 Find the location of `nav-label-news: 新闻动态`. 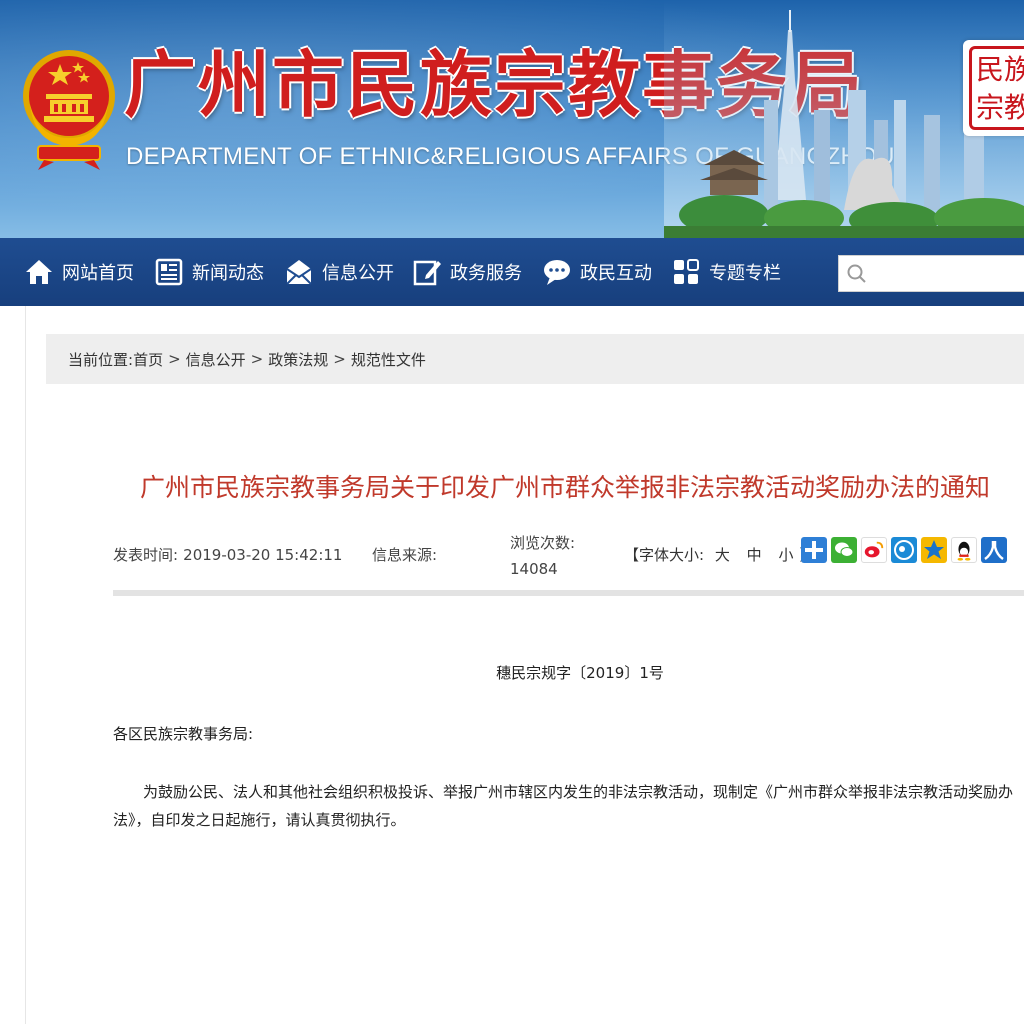

nav-label-news: 新闻动态 is located at coordinates (228, 273).